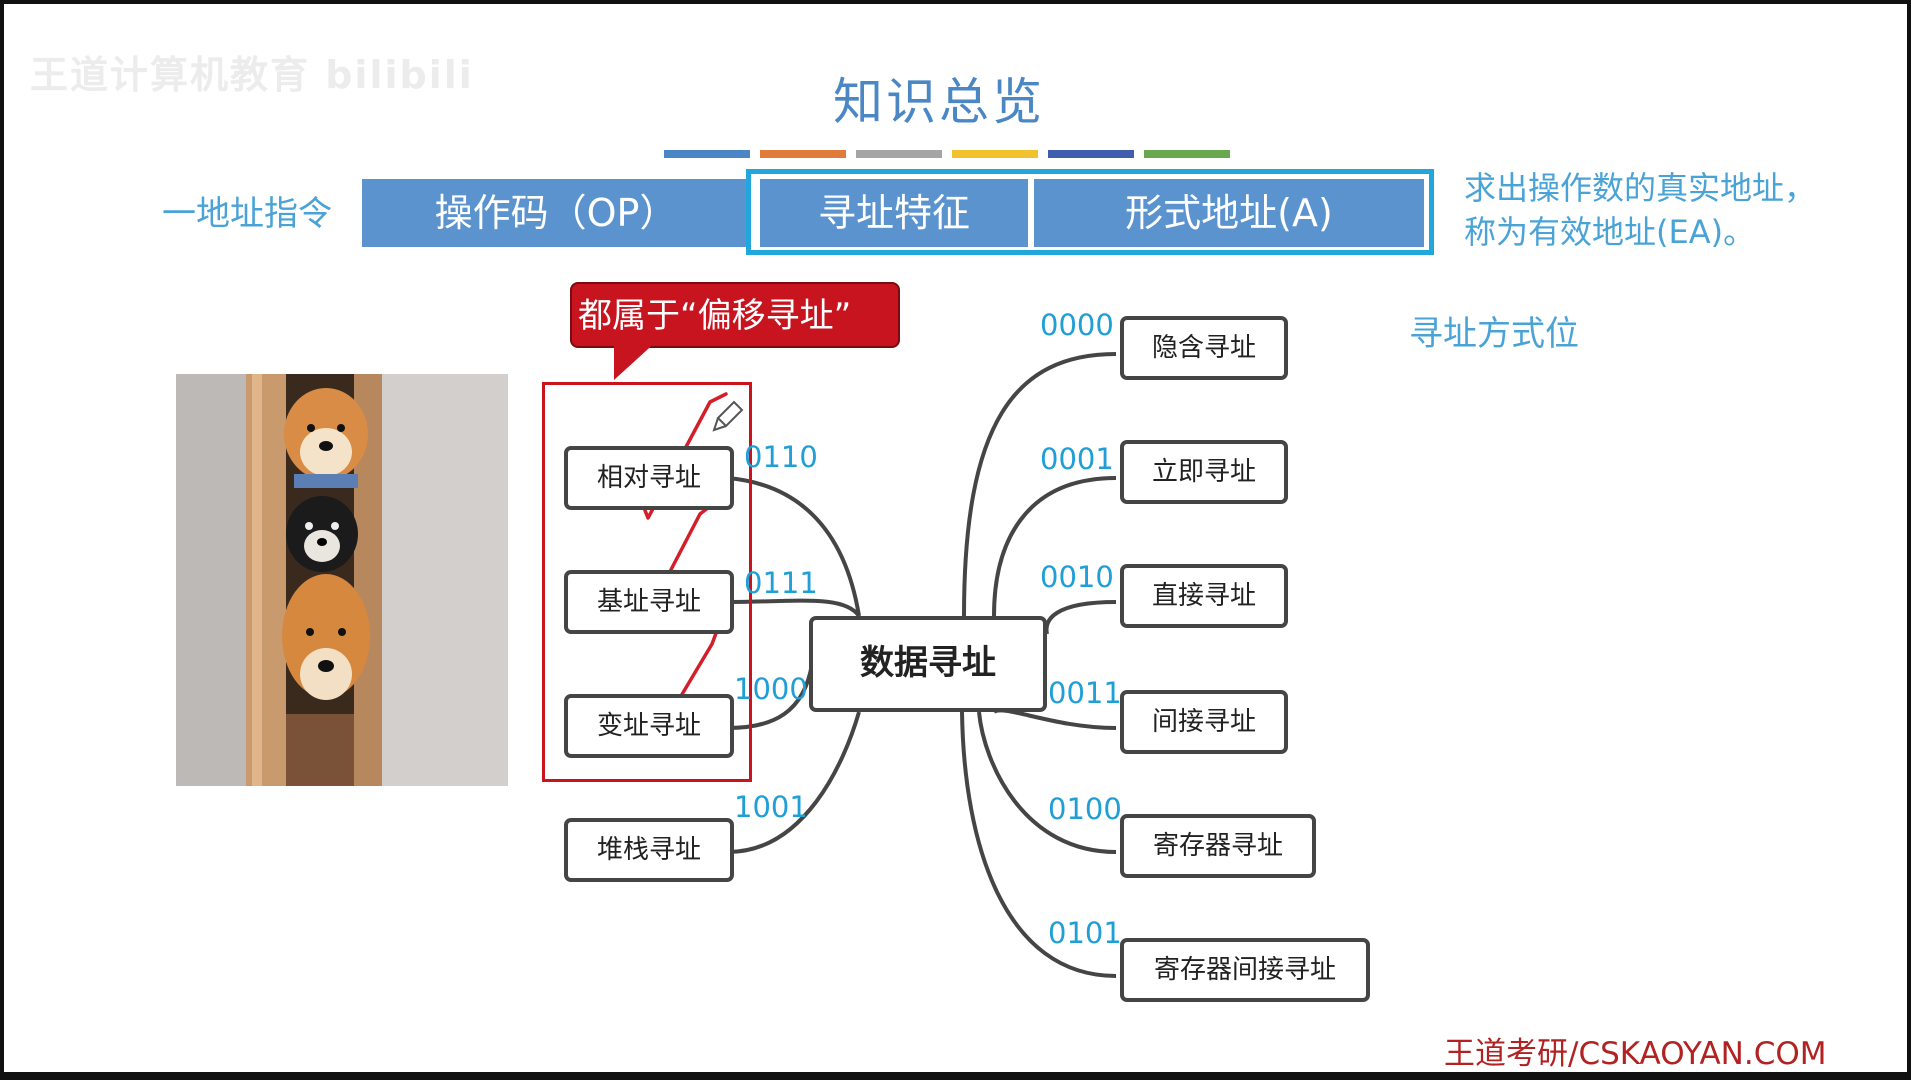 The height and width of the screenshot is (1080, 1911). What do you see at coordinates (649, 602) in the screenshot?
I see `node-base: 基址寻址` at bounding box center [649, 602].